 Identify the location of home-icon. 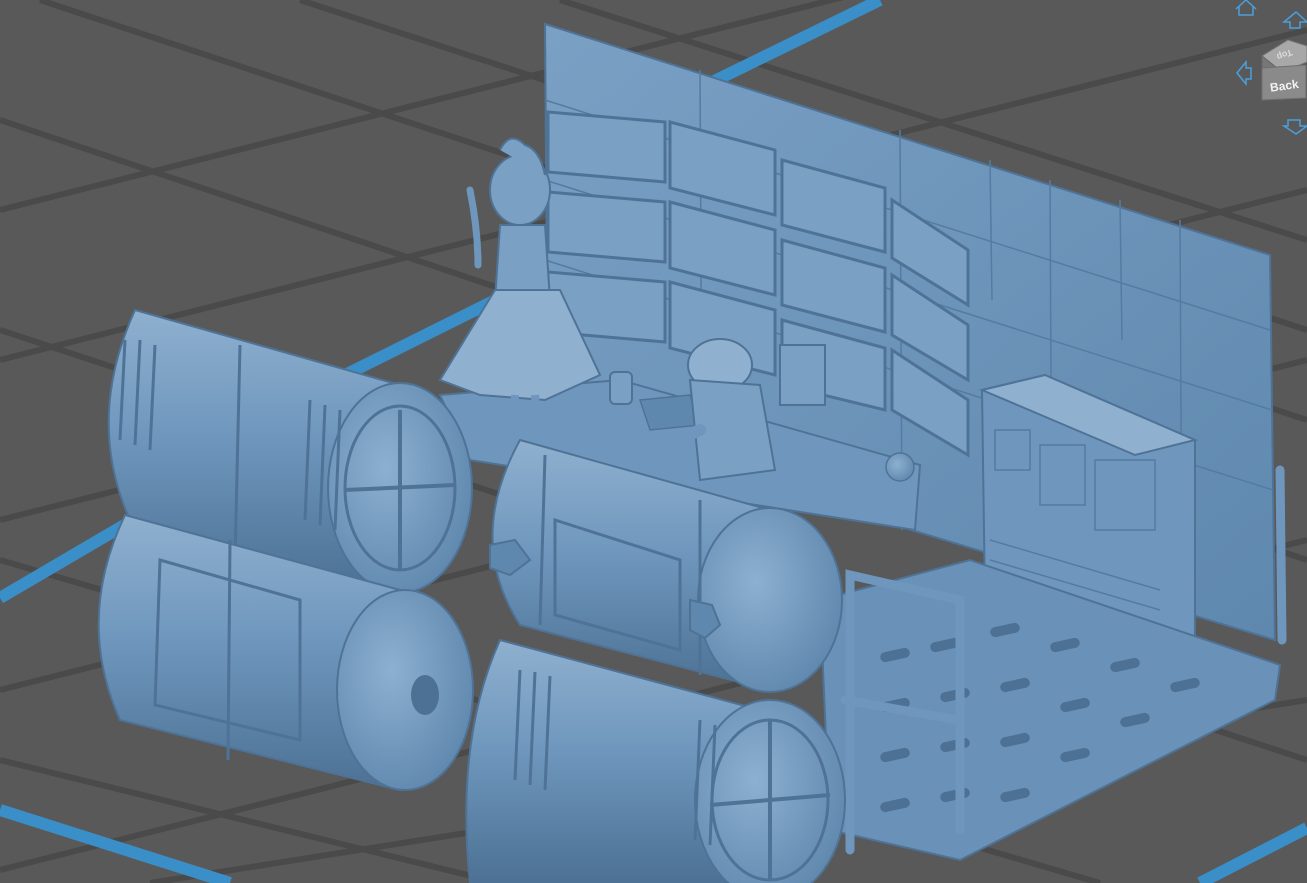
(1246, 8).